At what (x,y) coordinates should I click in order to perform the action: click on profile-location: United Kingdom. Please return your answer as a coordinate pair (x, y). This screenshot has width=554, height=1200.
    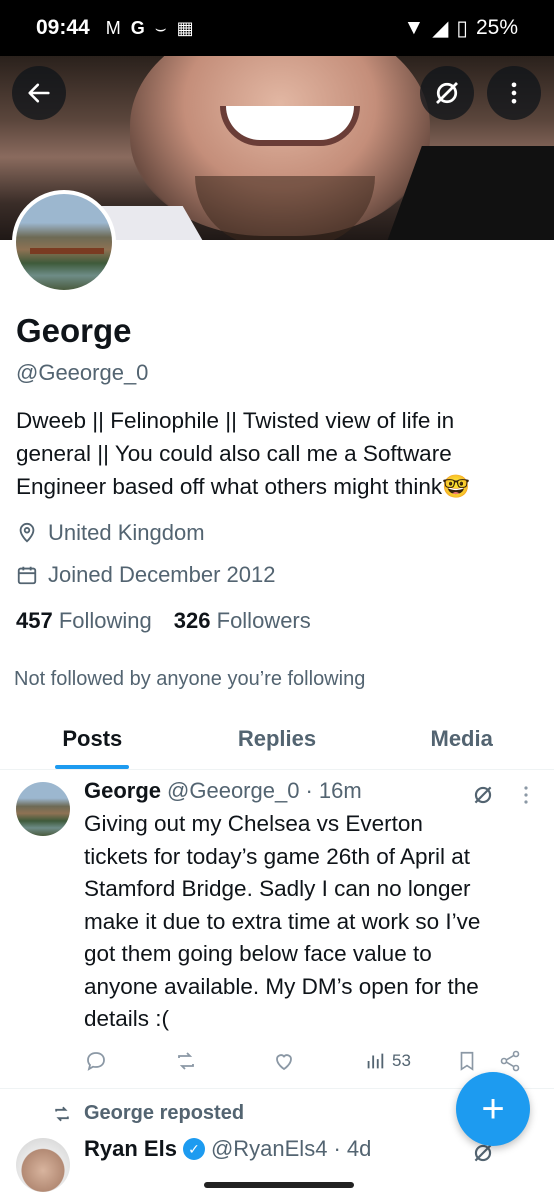
    Looking at the image, I should click on (110, 533).